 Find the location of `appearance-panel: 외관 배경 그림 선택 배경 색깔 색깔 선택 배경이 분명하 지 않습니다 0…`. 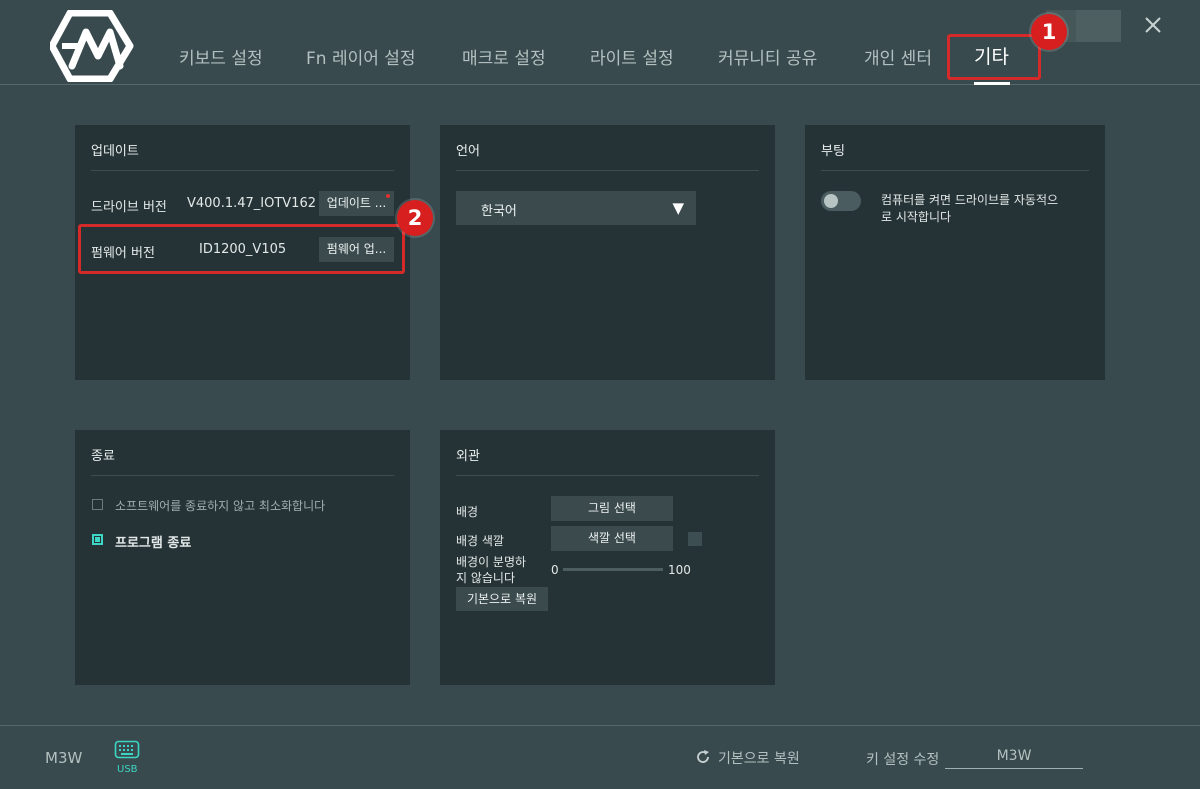

appearance-panel: 외관 배경 그림 선택 배경 색깔 색깔 선택 배경이 분명하 지 않습니다 0… is located at coordinates (607, 557).